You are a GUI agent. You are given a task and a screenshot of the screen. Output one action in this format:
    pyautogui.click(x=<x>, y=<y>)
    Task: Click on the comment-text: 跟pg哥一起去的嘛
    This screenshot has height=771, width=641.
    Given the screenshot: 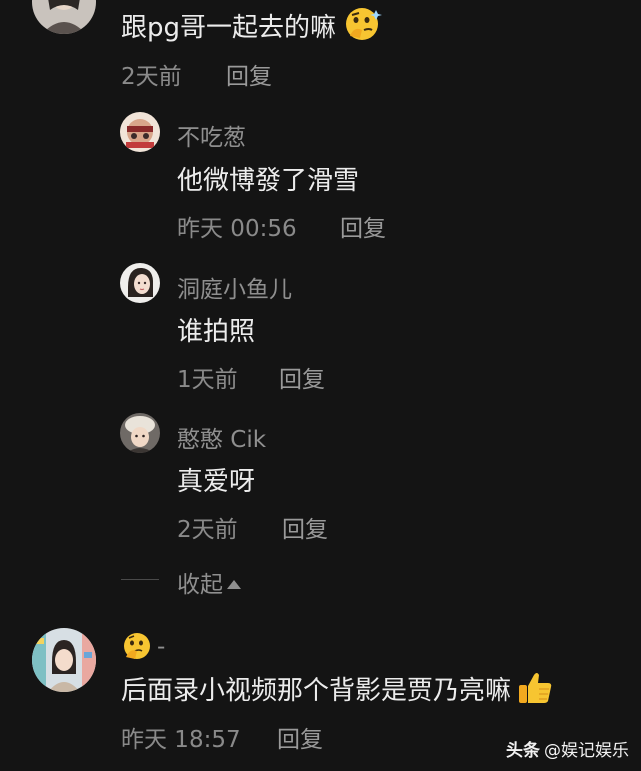 What is the action you would take?
    pyautogui.click(x=252, y=27)
    